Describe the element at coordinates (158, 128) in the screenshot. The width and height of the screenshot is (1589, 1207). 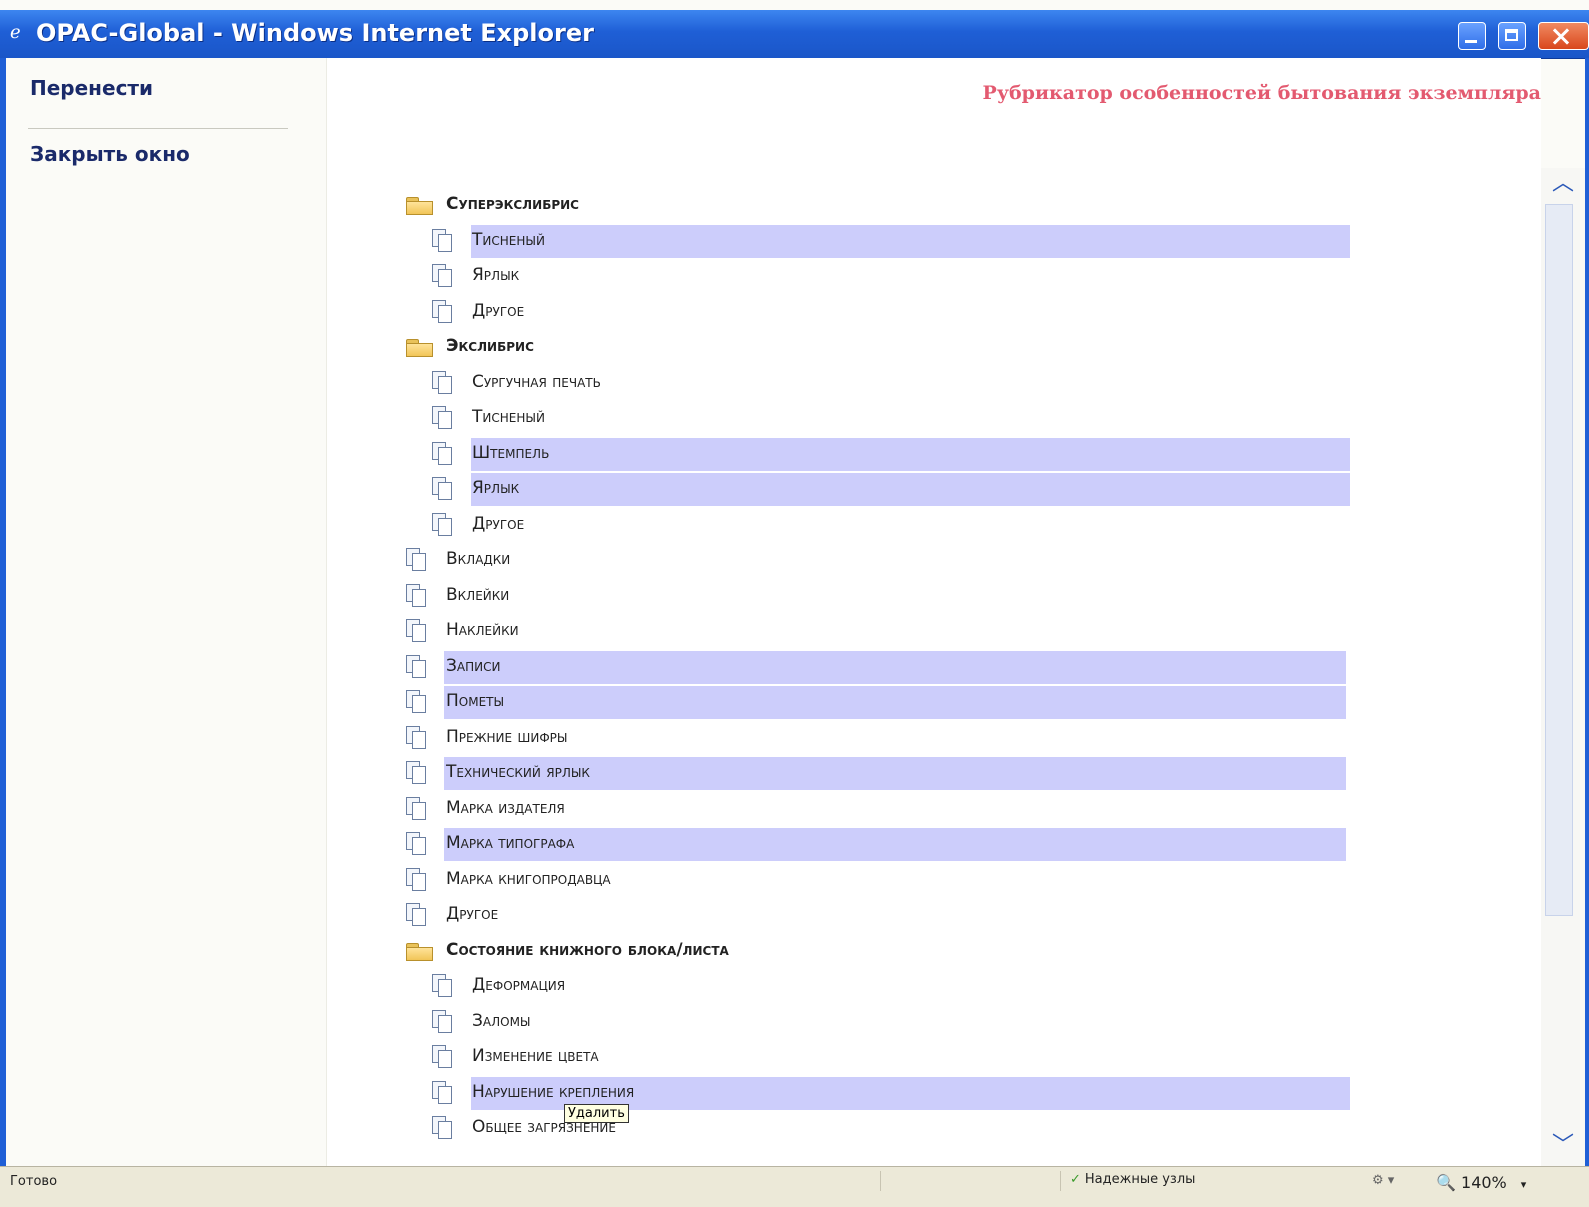
I see `sidebar-divider` at that location.